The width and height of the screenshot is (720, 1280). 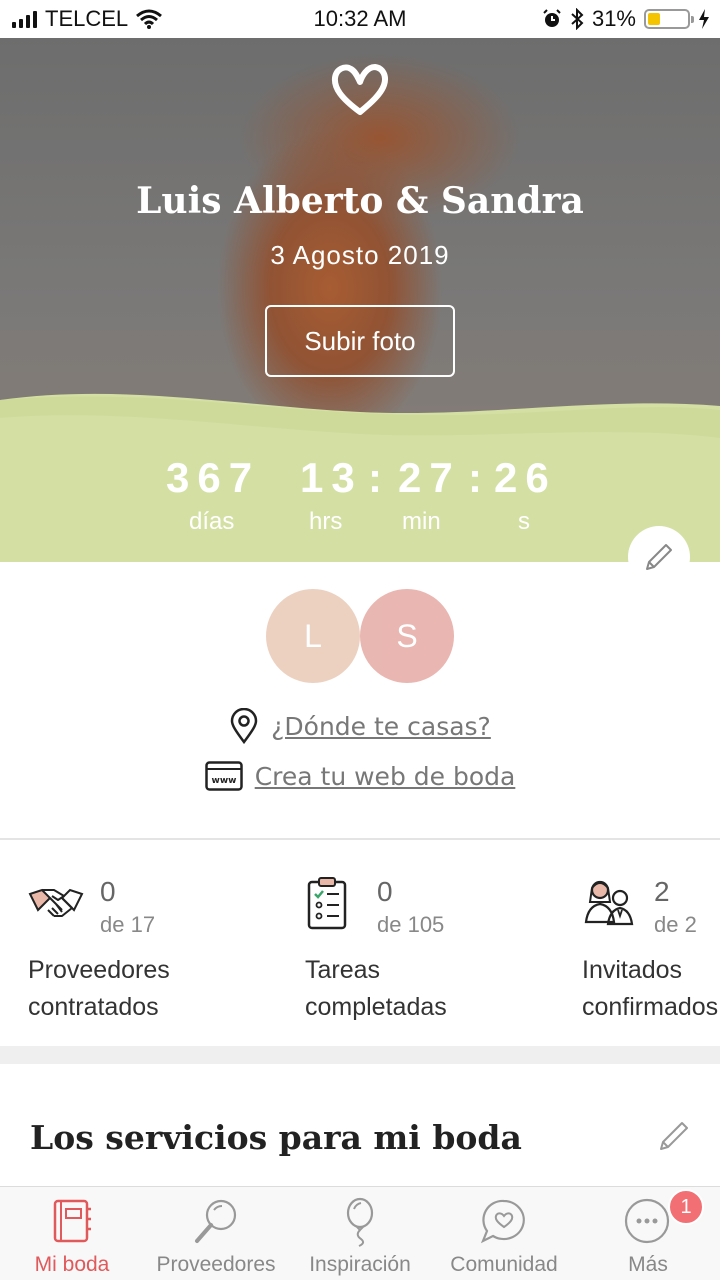 What do you see at coordinates (360, 1222) in the screenshot?
I see `balloon-icon` at bounding box center [360, 1222].